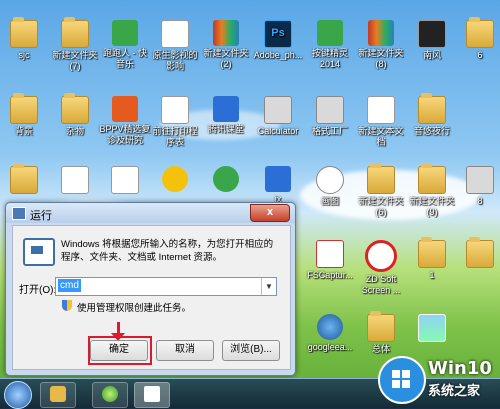 The height and width of the screenshot is (409, 500). Describe the element at coordinates (480, 180) in the screenshot. I see `window-icon` at that location.